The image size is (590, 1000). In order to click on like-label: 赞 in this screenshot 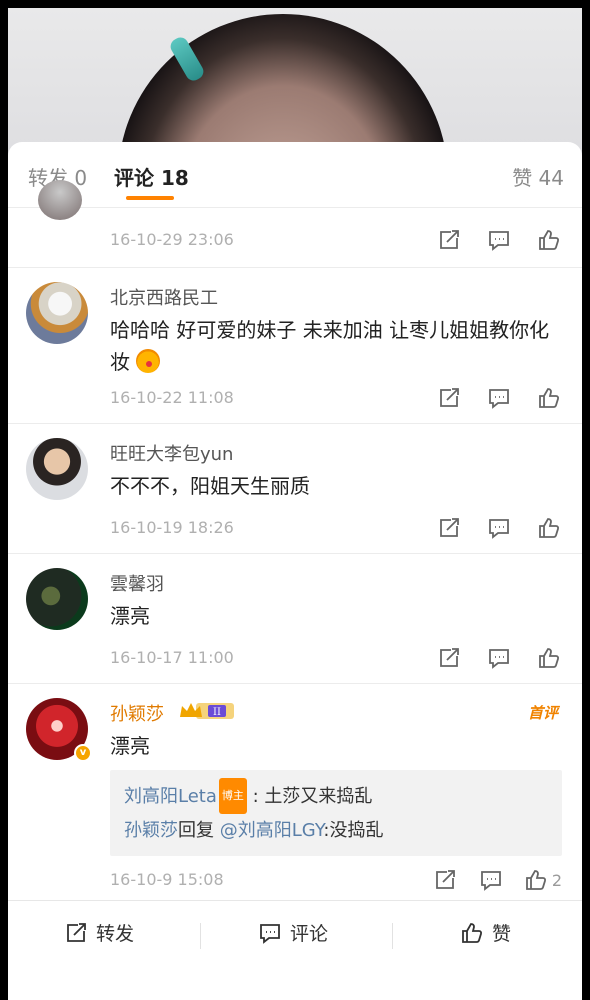, I will do `click(502, 934)`.